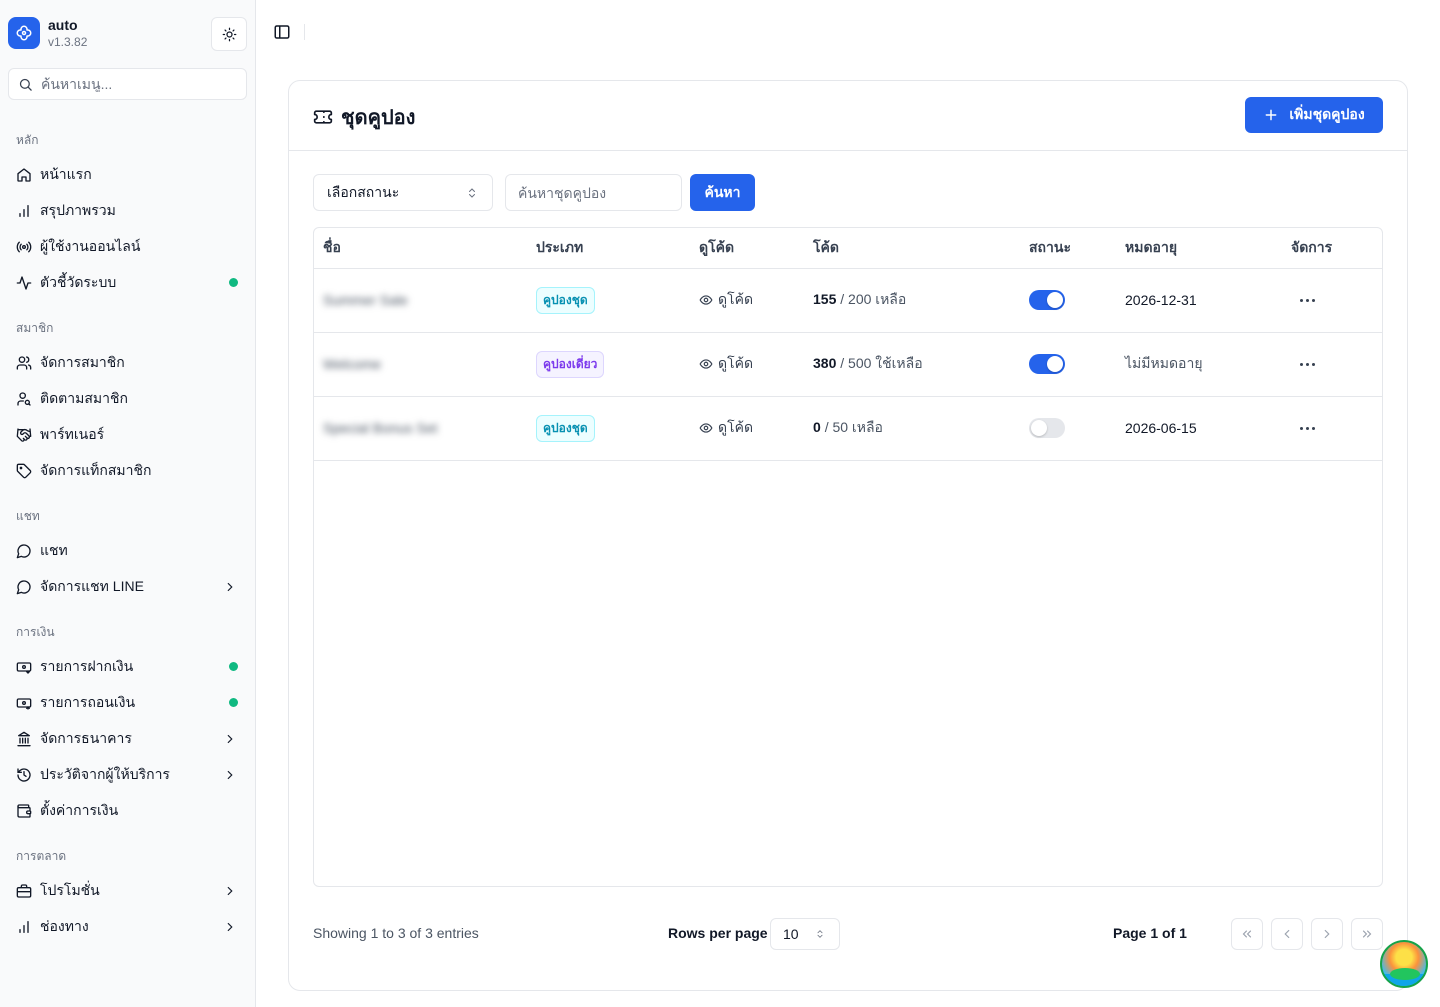  Describe the element at coordinates (82, 362) in the screenshot. I see `sidebar-item-label: จัดการสมาชิก` at that location.